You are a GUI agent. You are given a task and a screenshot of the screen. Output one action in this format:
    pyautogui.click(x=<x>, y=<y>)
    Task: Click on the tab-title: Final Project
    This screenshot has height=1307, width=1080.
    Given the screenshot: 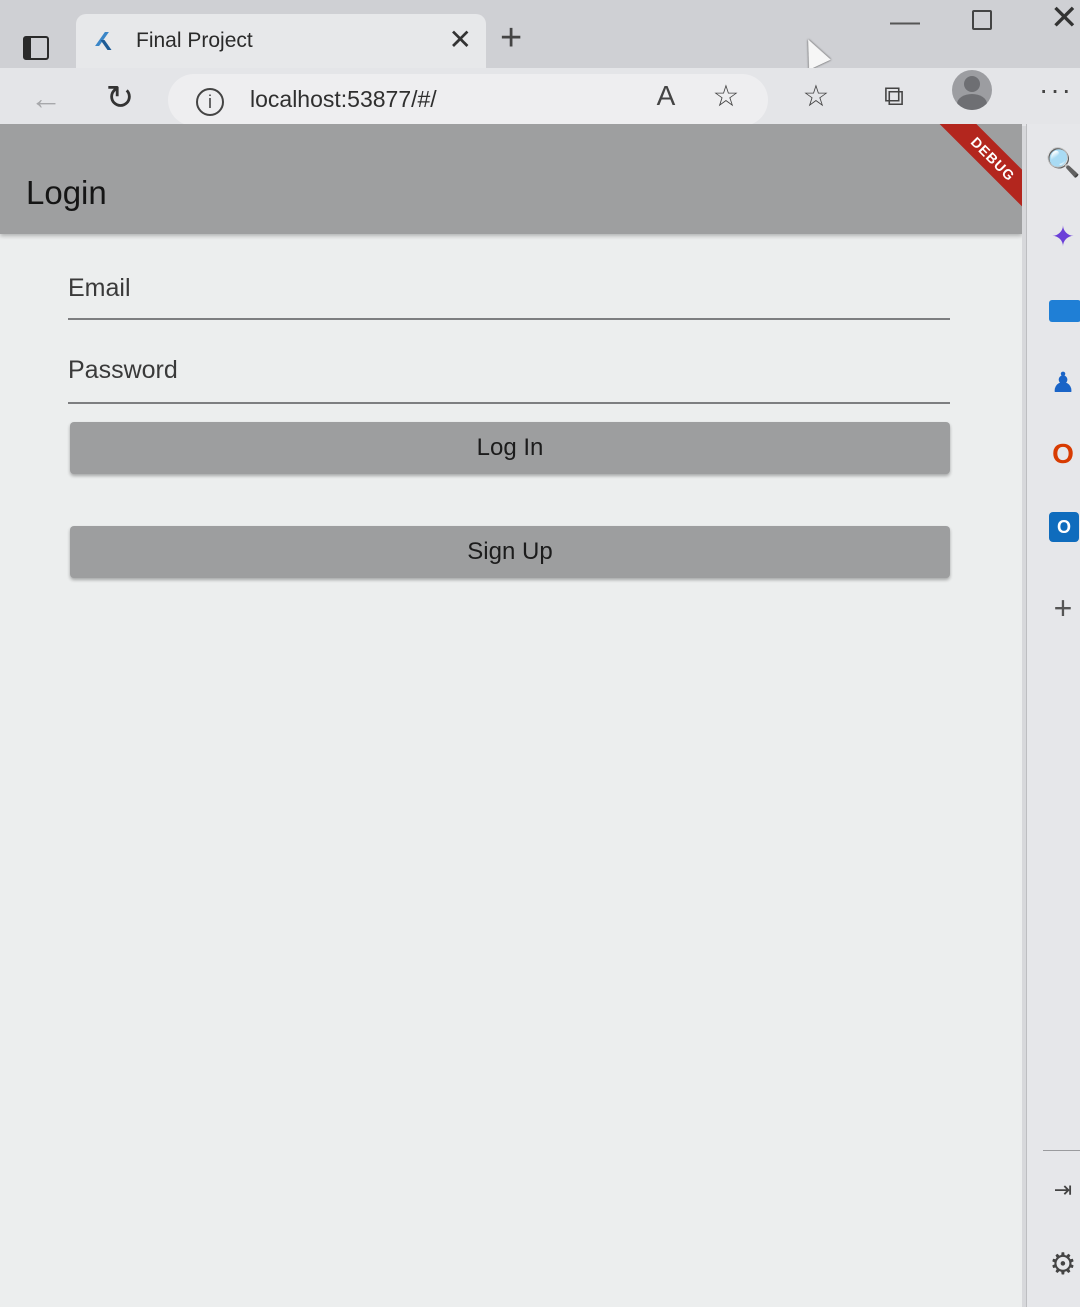 What is the action you would take?
    pyautogui.click(x=194, y=40)
    